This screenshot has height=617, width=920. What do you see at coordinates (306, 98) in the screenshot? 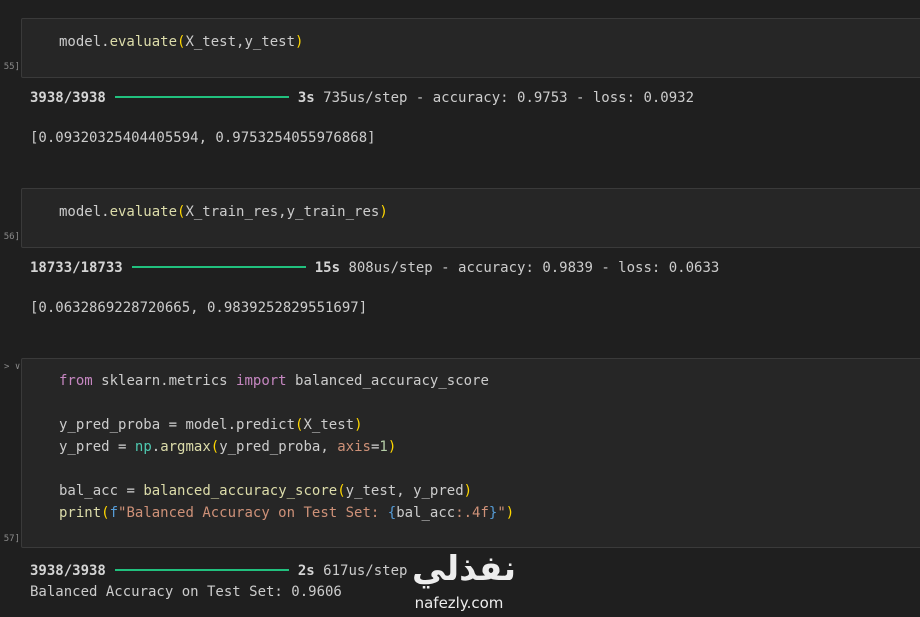
I see `elapsed-time: 3s` at bounding box center [306, 98].